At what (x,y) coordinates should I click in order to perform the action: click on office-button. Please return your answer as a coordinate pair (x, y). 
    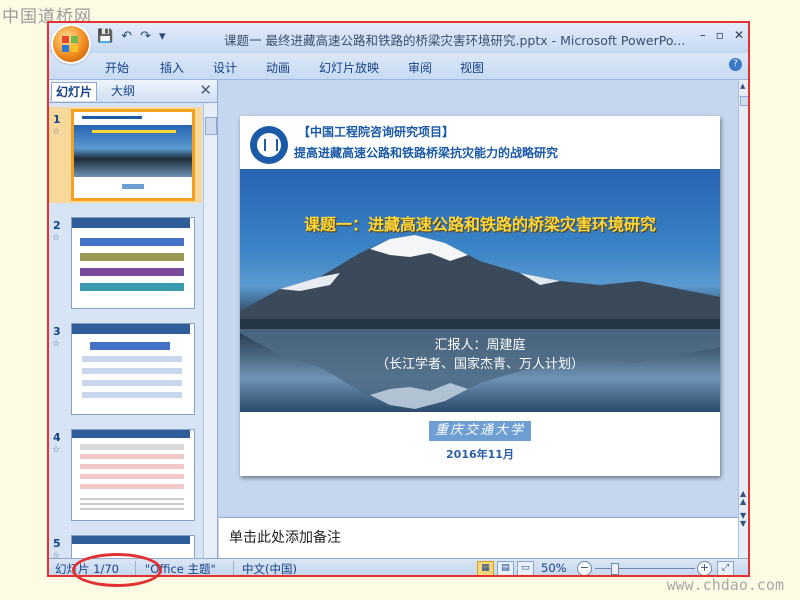
    Looking at the image, I should click on (71, 44).